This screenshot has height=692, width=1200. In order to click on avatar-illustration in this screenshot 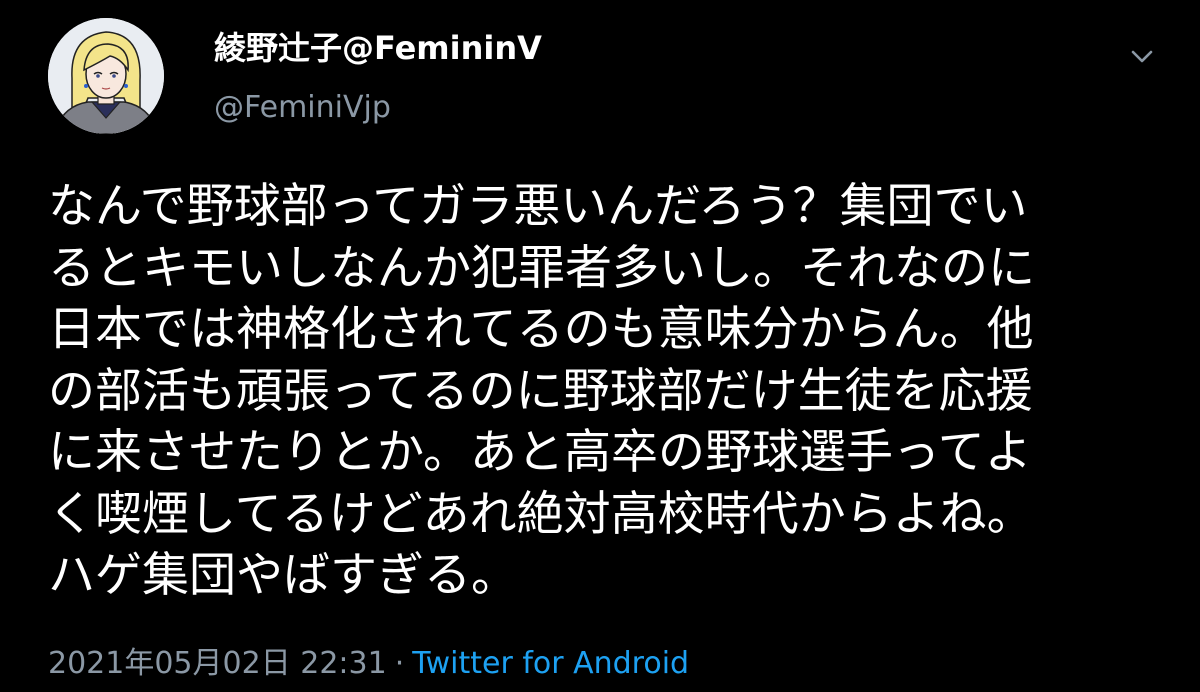, I will do `click(106, 76)`.